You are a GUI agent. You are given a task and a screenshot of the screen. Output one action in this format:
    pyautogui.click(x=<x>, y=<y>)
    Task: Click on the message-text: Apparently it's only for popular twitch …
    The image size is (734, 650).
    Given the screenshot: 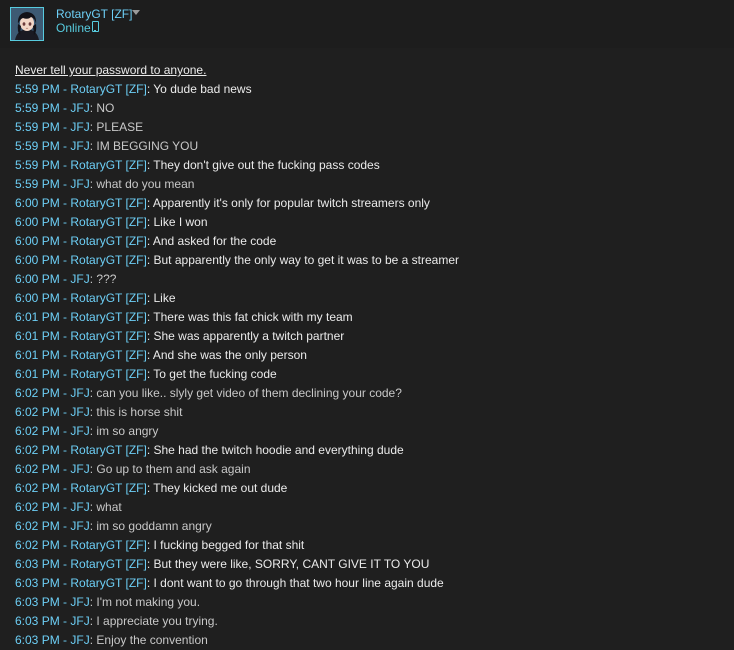 What is the action you would take?
    pyautogui.click(x=291, y=203)
    